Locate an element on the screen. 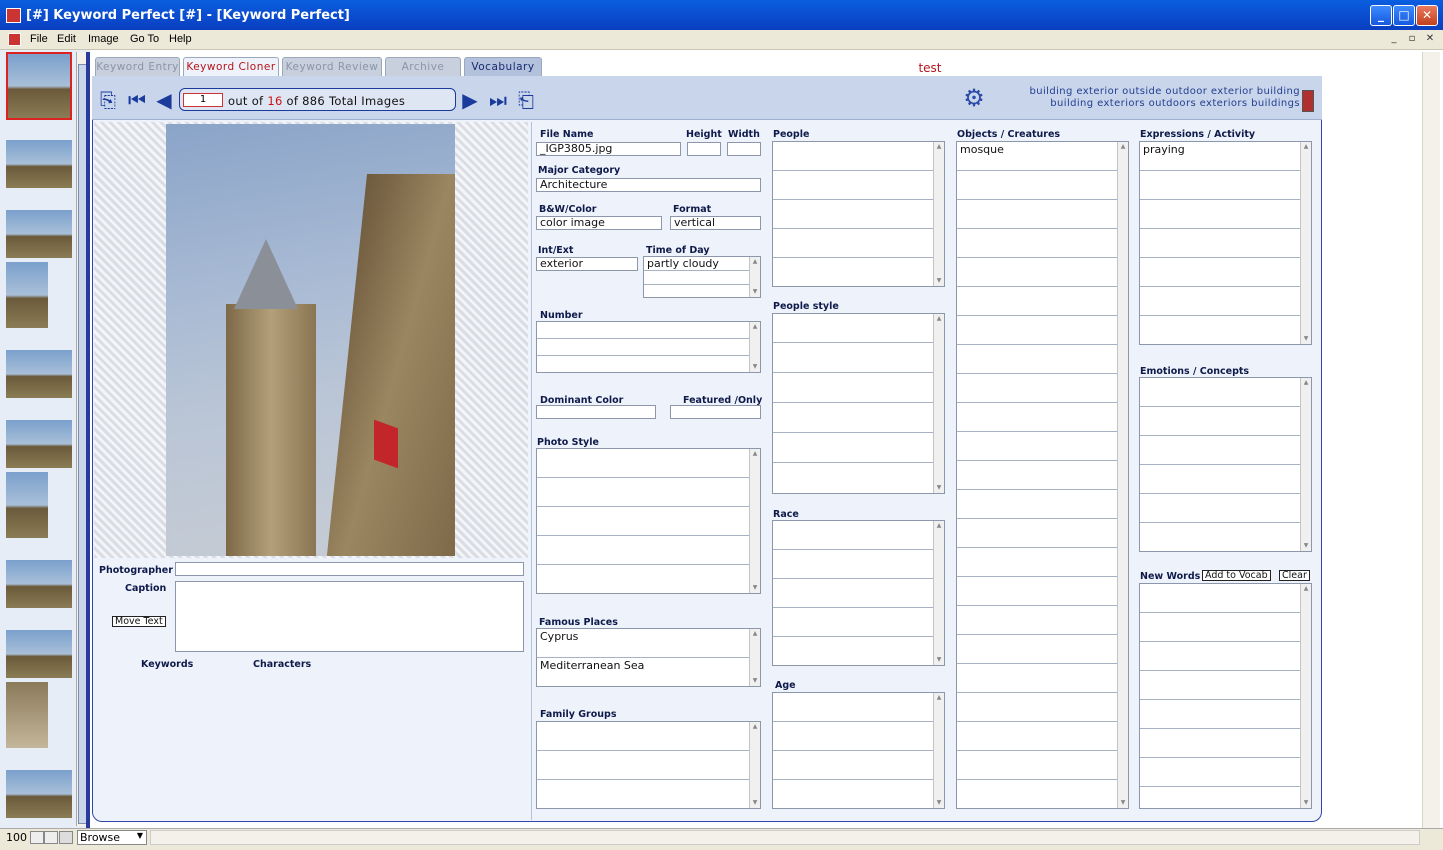  minimize-button: _ is located at coordinates (1381, 15).